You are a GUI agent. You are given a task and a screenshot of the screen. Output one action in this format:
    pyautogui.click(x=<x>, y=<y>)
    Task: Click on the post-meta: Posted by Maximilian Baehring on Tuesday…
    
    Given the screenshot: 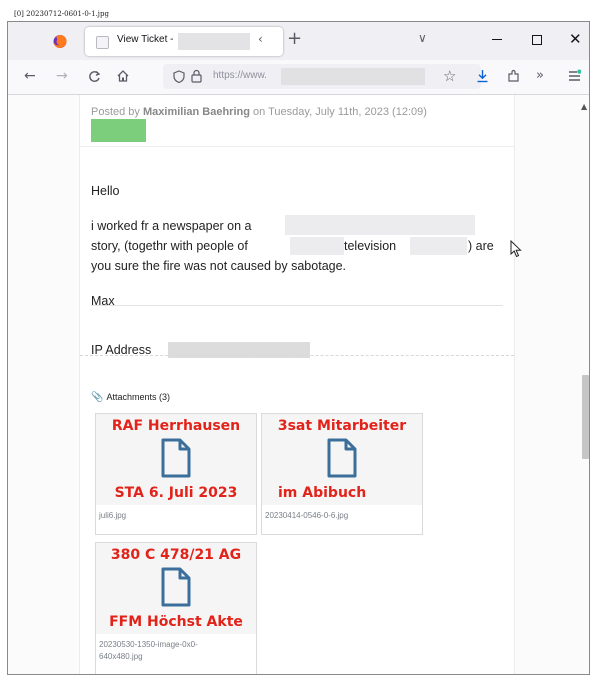 What is the action you would take?
    pyautogui.click(x=259, y=112)
    